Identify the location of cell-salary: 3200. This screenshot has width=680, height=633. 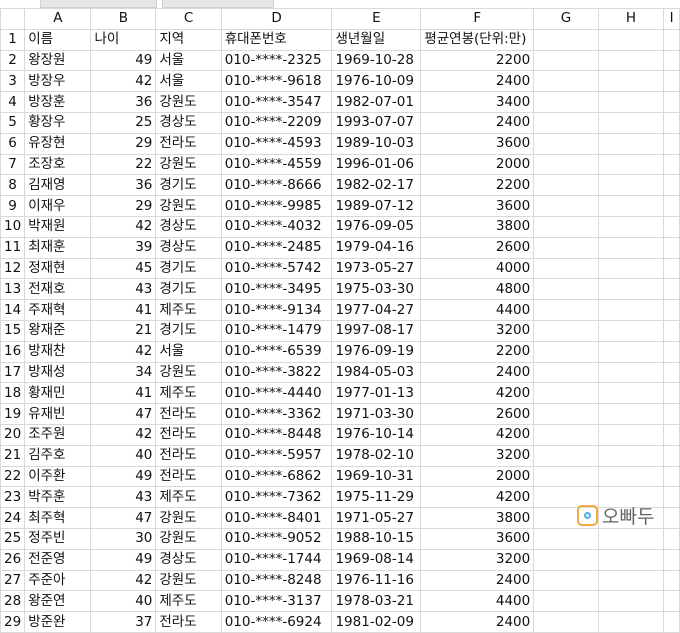
(477, 559).